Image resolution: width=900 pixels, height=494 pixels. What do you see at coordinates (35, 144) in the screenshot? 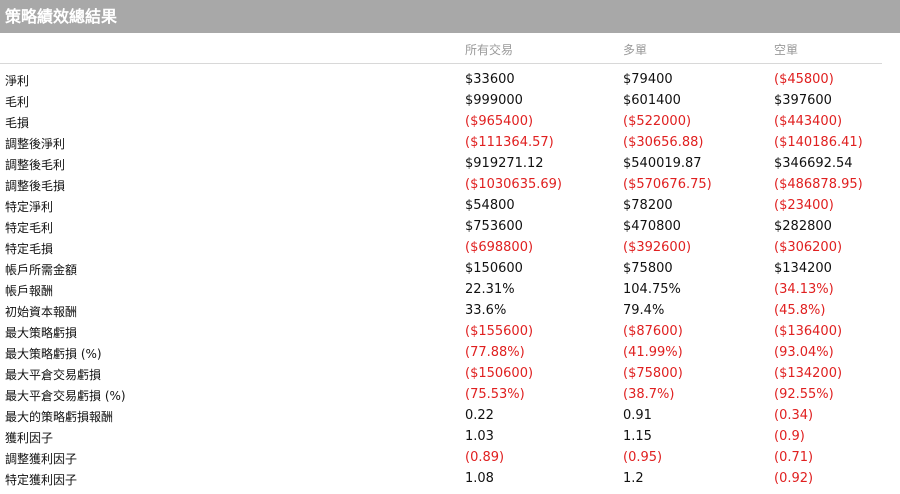
I see `row-label: 調整後淨利` at bounding box center [35, 144].